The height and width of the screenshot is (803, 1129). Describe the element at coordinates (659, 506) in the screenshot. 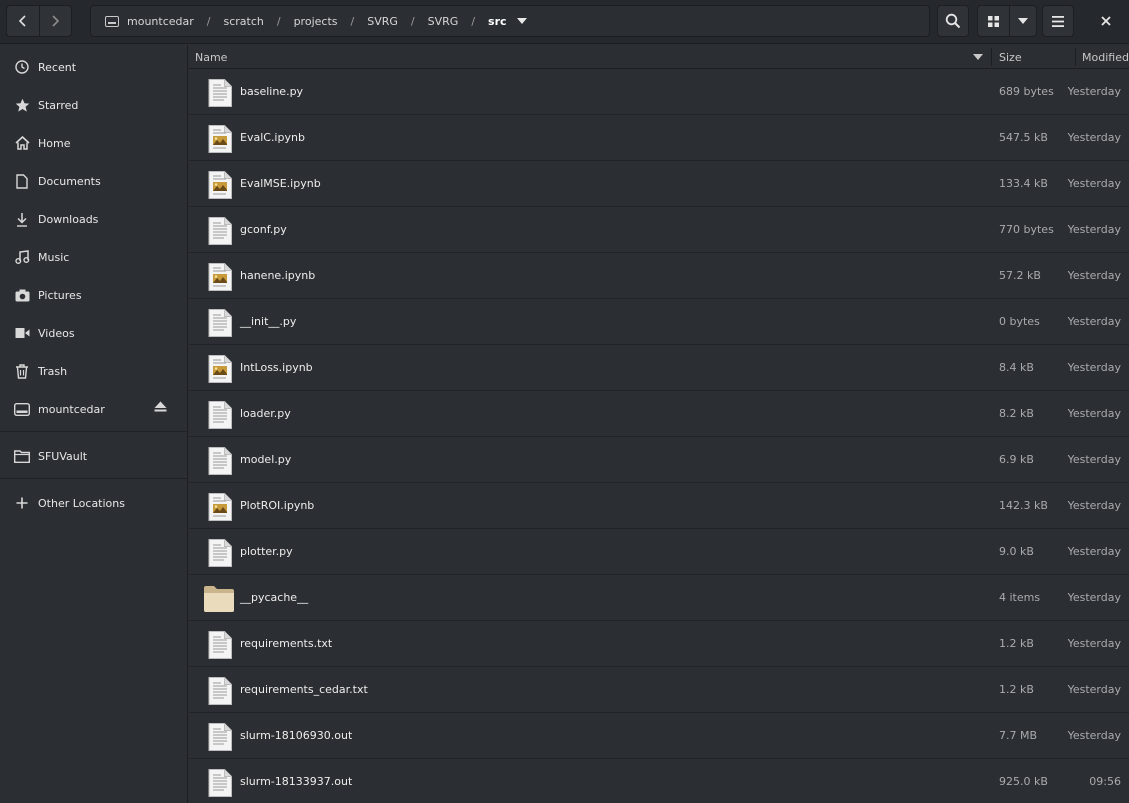

I see `file-row: PlotROI.ipynb 142.3 kB Yesterday` at that location.